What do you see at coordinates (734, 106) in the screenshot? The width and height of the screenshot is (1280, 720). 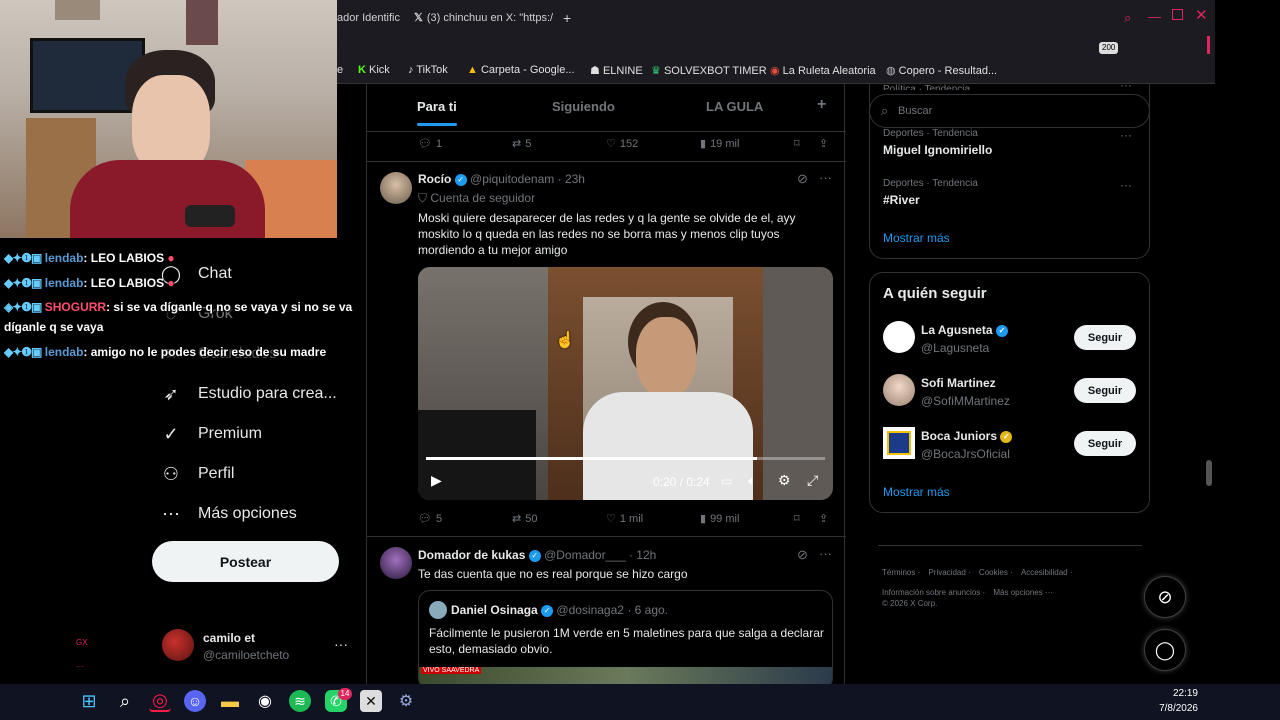 I see `tab-la-gula: LA GULA` at bounding box center [734, 106].